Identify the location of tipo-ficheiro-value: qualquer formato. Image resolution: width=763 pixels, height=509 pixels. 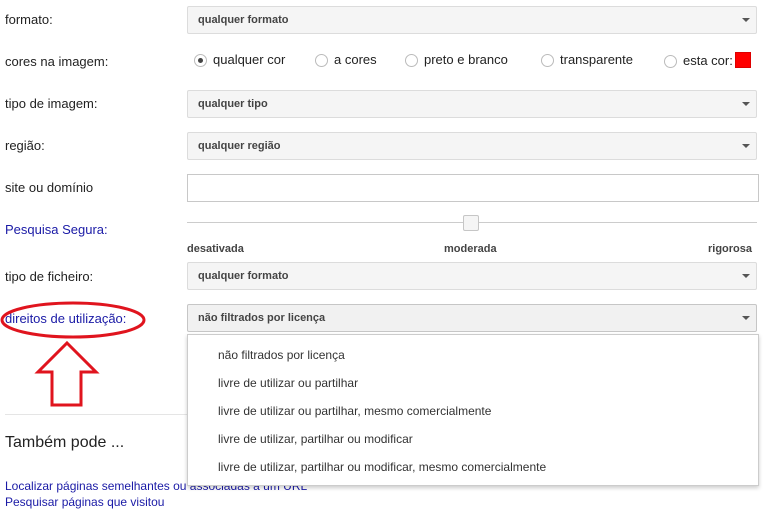
(243, 276).